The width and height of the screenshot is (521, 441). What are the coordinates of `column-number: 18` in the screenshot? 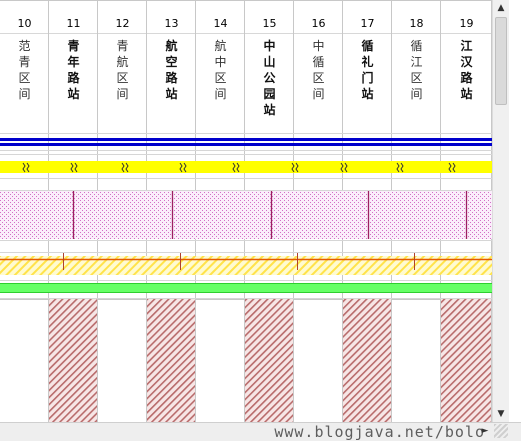 It's located at (417, 23).